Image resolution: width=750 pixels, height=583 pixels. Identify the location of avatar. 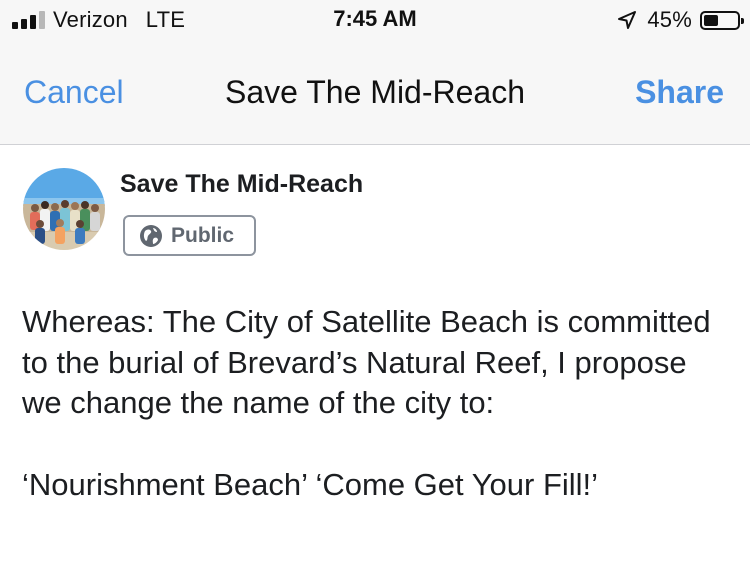
(64, 209).